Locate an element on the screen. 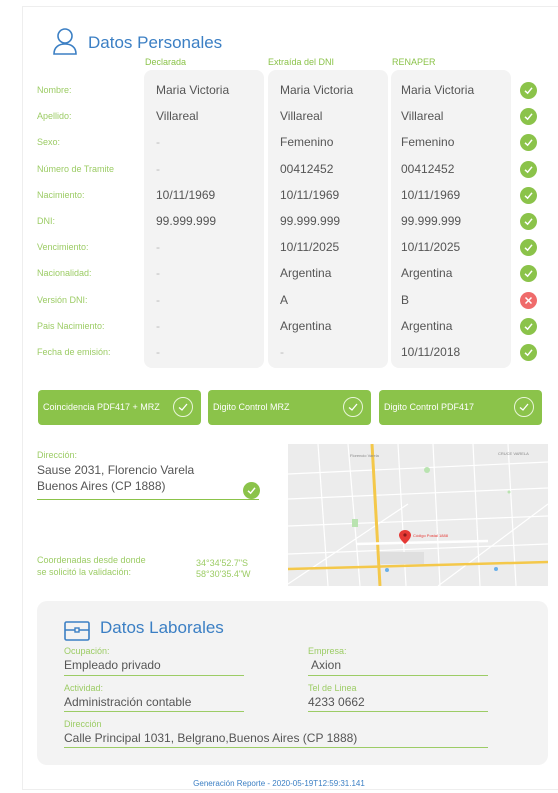 The height and width of the screenshot is (793, 558). address-underline is located at coordinates (148, 499).